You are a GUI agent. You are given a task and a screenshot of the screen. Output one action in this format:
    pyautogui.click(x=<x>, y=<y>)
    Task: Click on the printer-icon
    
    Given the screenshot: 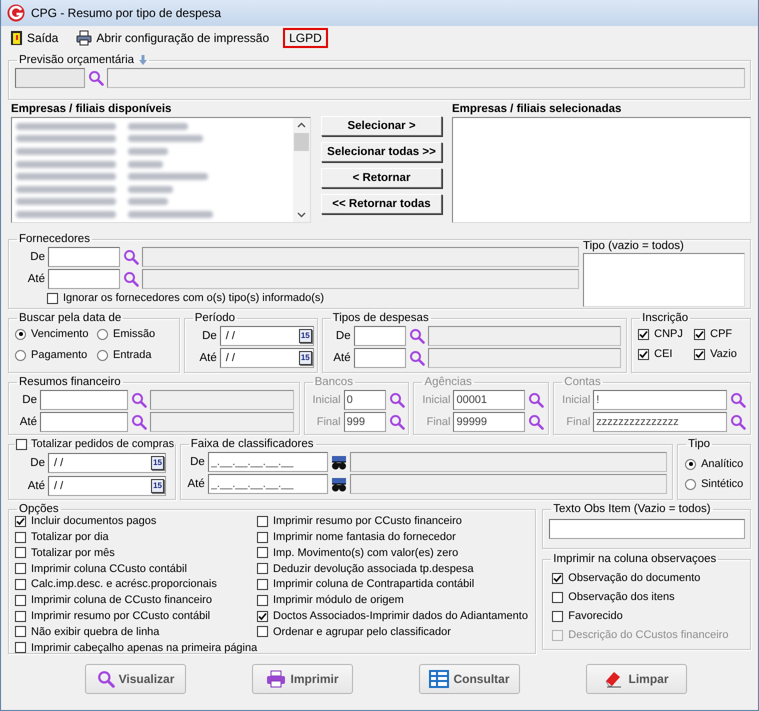 What is the action you would take?
    pyautogui.click(x=84, y=38)
    